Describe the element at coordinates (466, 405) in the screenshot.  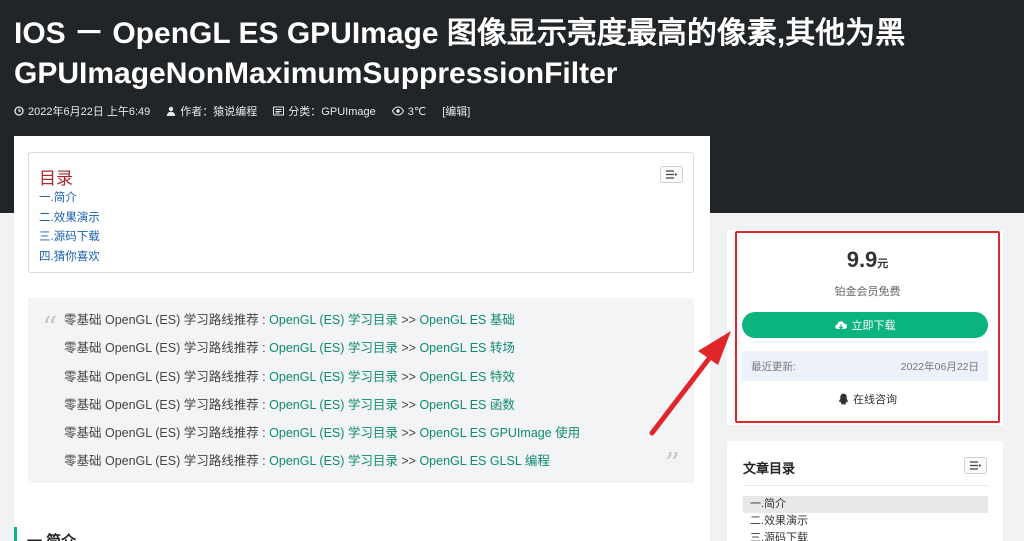
I see `topic-link: OpenGL ES 函数` at that location.